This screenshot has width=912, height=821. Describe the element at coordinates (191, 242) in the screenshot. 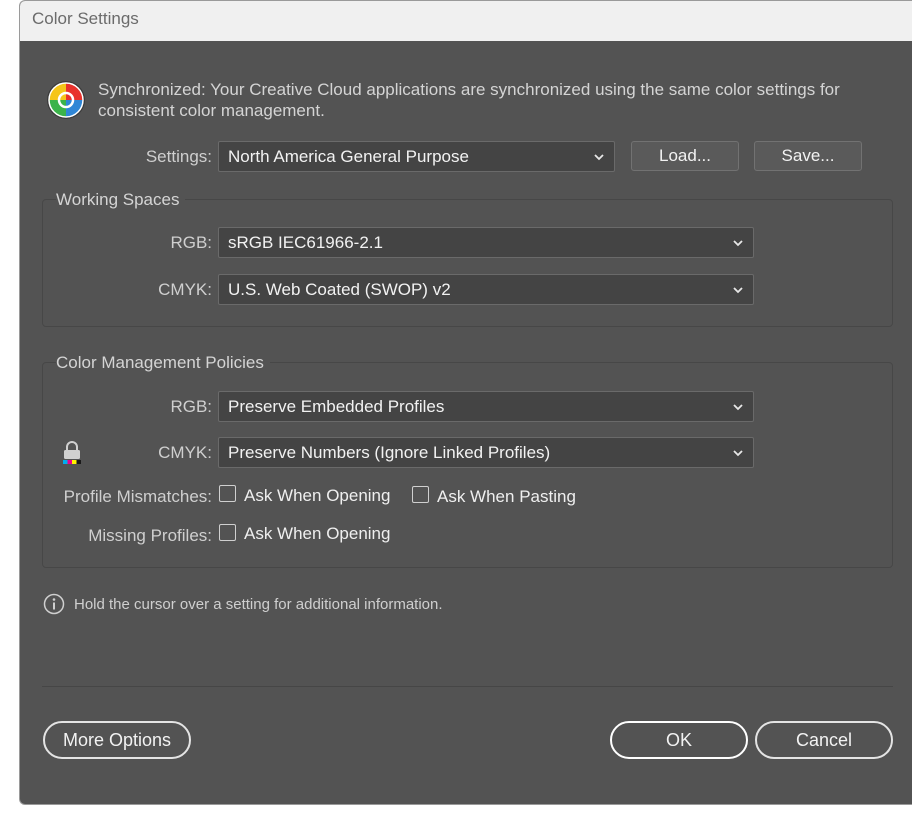

I see `ws-rgb-label: RGB:` at that location.